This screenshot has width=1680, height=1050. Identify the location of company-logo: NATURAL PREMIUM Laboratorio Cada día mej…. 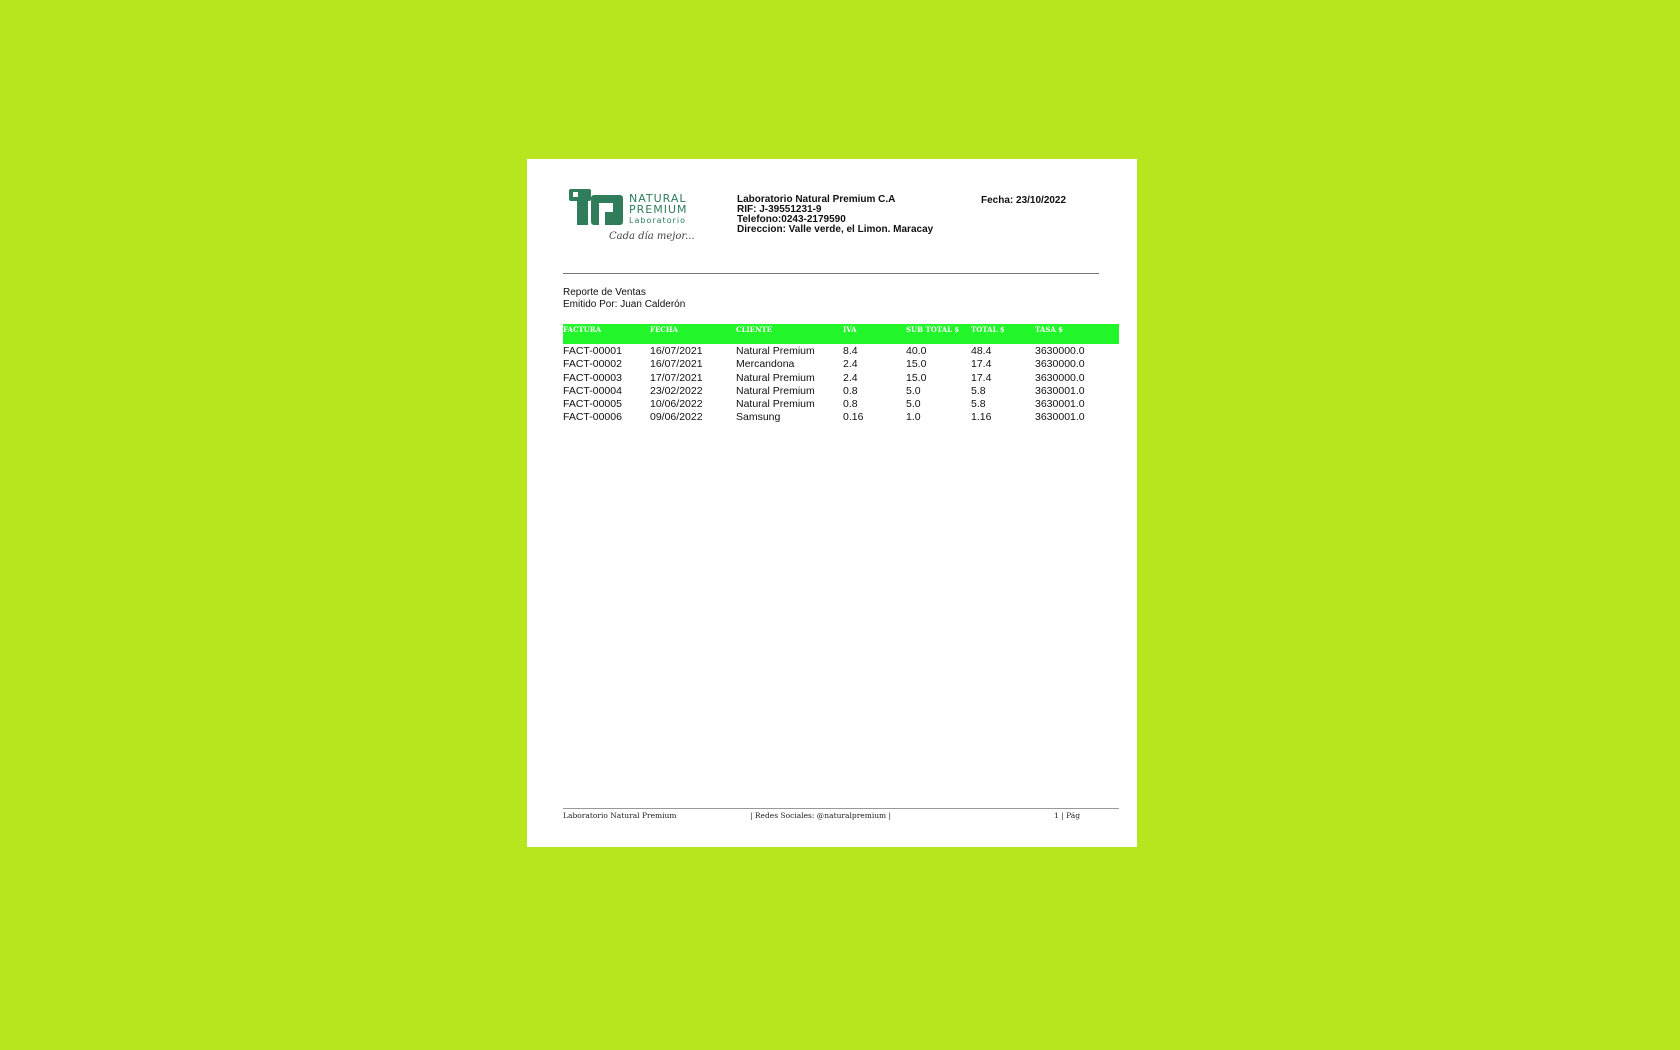
(644, 217).